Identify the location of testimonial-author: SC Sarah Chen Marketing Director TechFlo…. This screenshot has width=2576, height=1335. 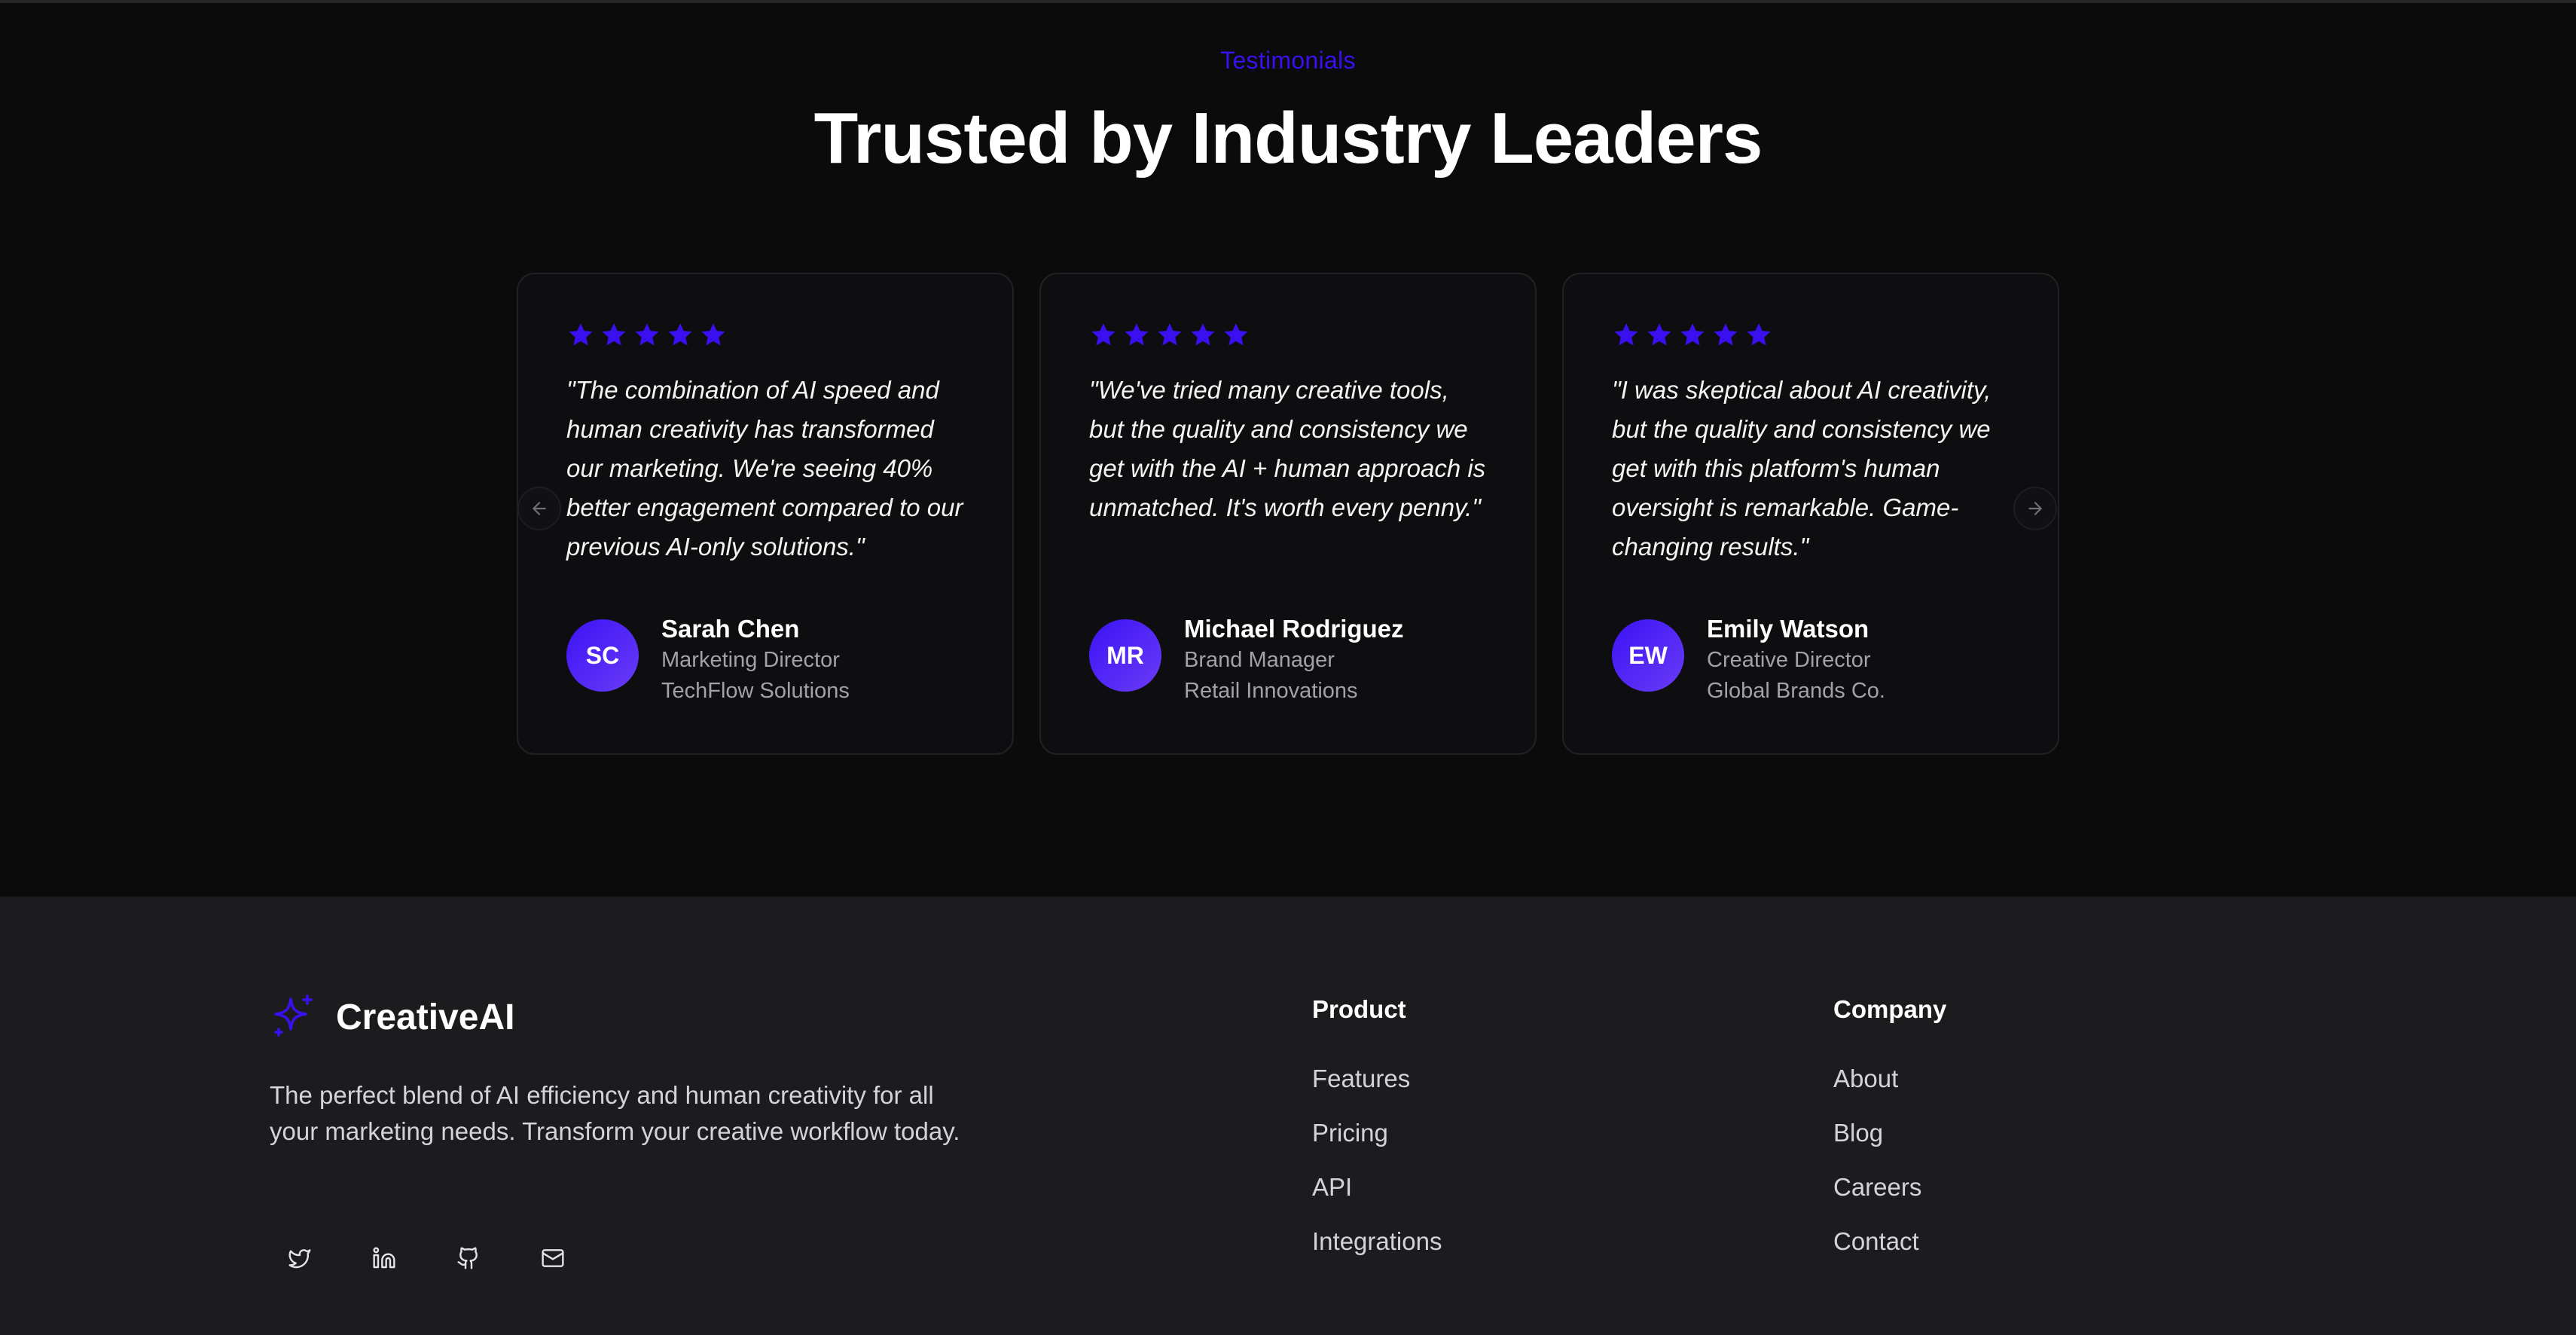
(708, 660).